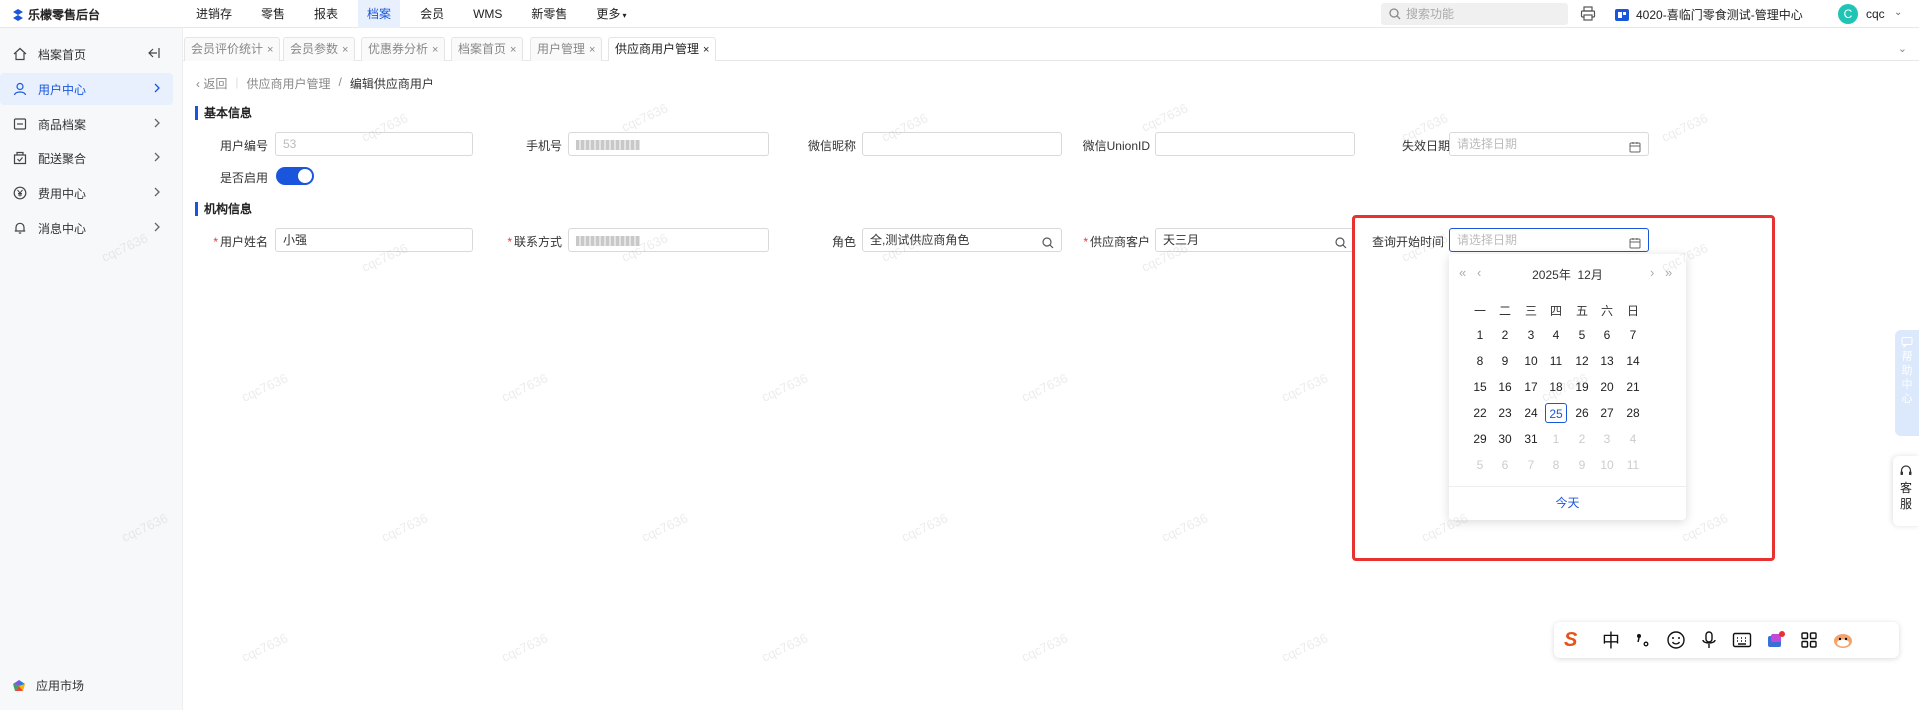 Image resolution: width=1919 pixels, height=710 pixels. What do you see at coordinates (1255, 240) in the screenshot?
I see `supplier-field: 天三月` at bounding box center [1255, 240].